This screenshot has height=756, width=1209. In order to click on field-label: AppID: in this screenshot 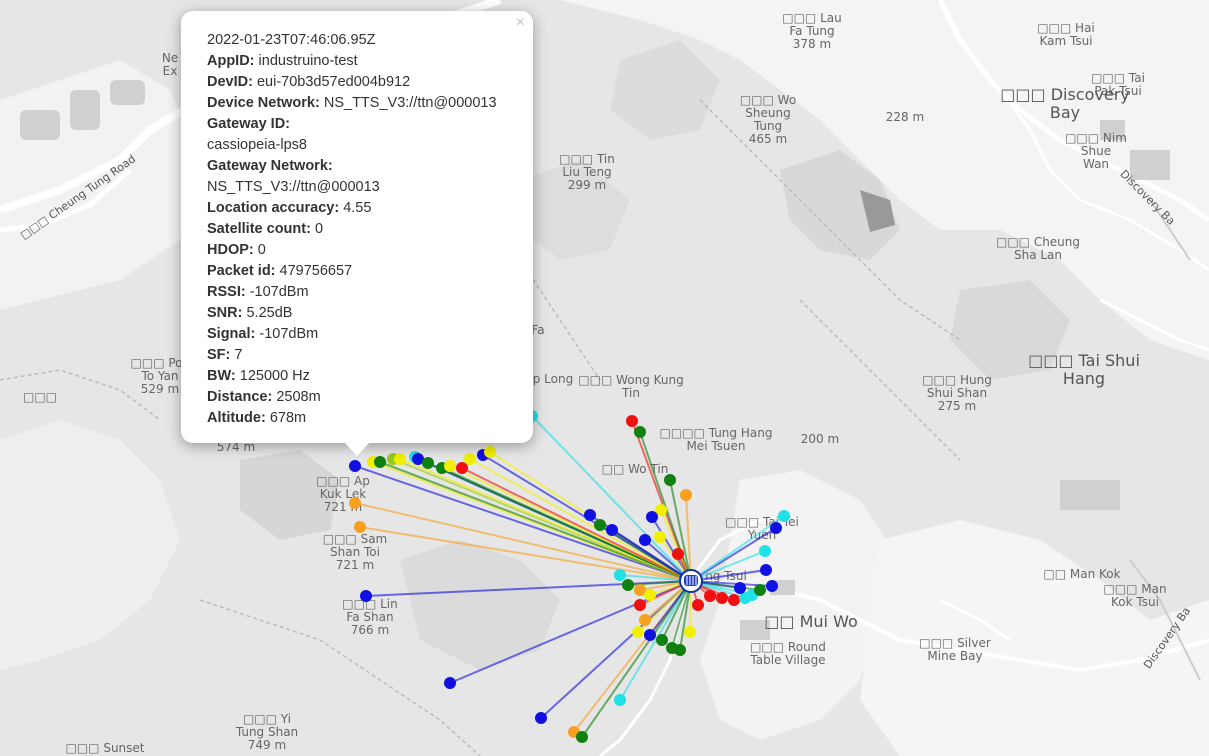, I will do `click(231, 61)`.